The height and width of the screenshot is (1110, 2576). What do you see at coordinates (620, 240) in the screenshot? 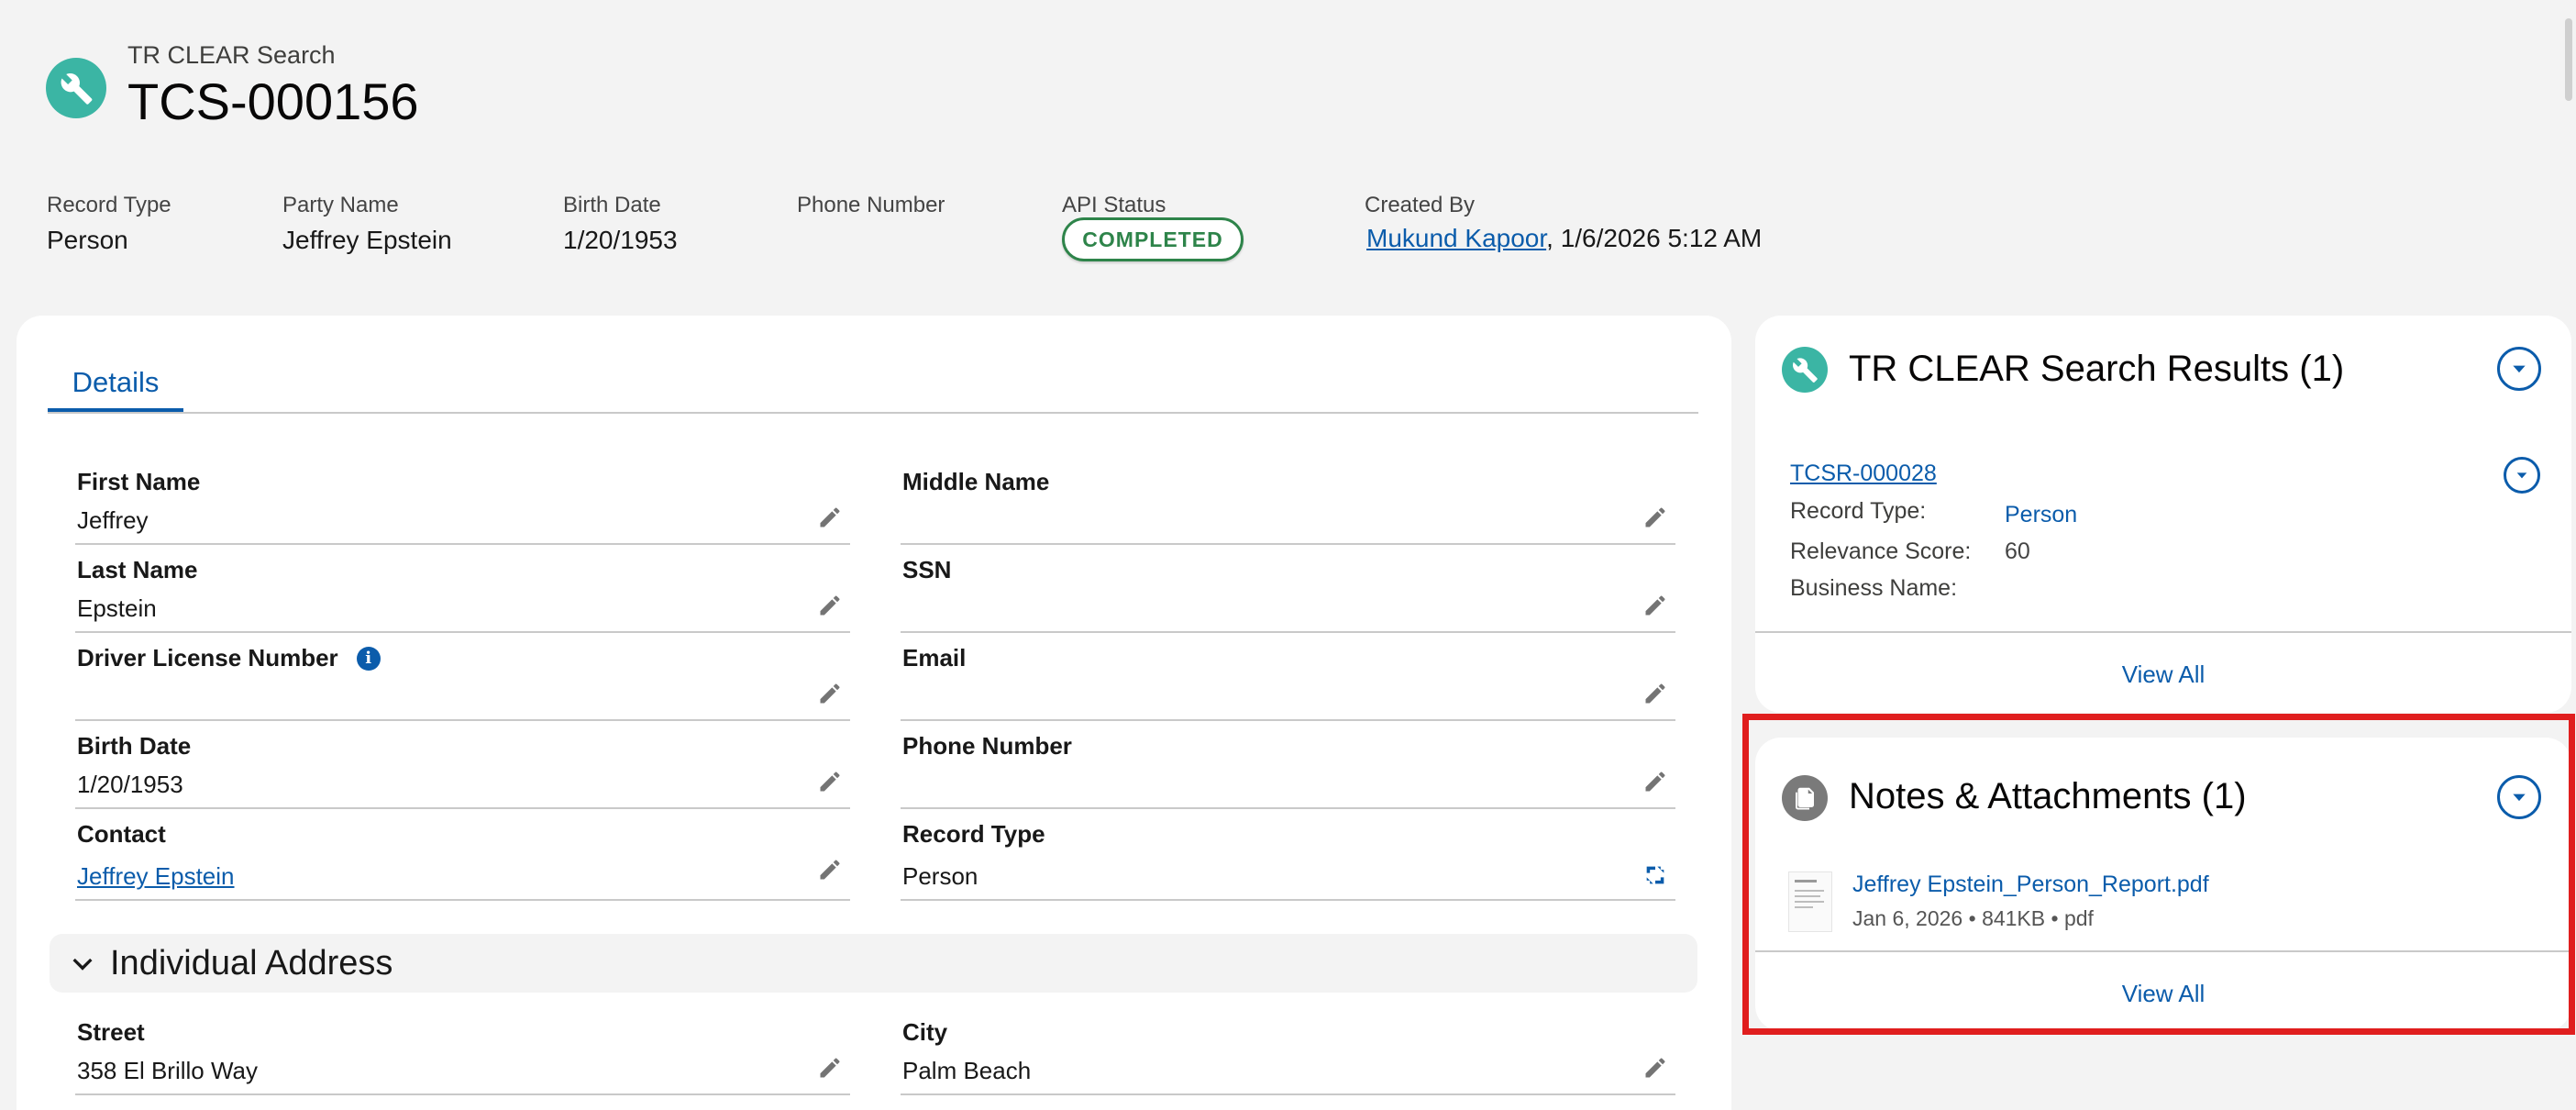
I see `birth-date-value: 1/20/1953` at bounding box center [620, 240].